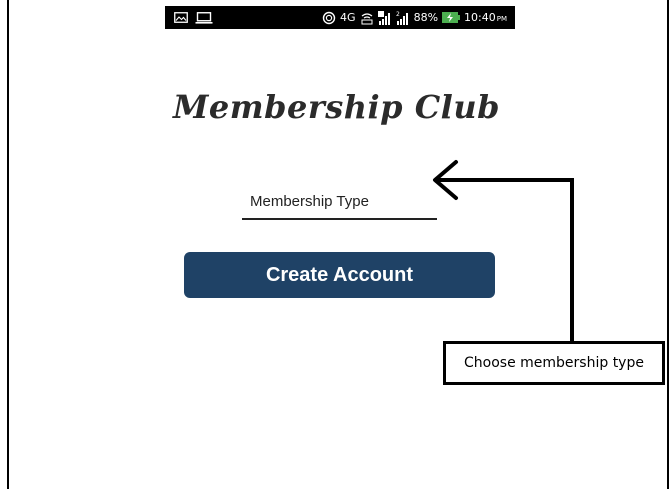 The width and height of the screenshot is (672, 489). What do you see at coordinates (204, 17) in the screenshot?
I see `laptop-icon` at bounding box center [204, 17].